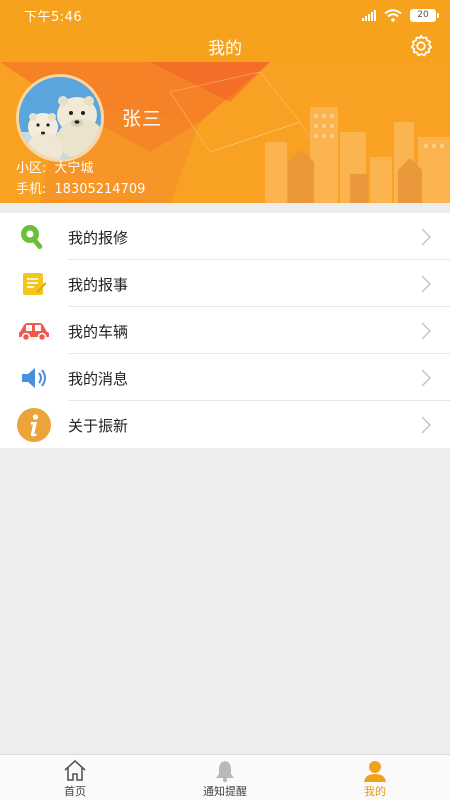 Image resolution: width=450 pixels, height=800 pixels. I want to click on battery-icon: 20, so click(424, 15).